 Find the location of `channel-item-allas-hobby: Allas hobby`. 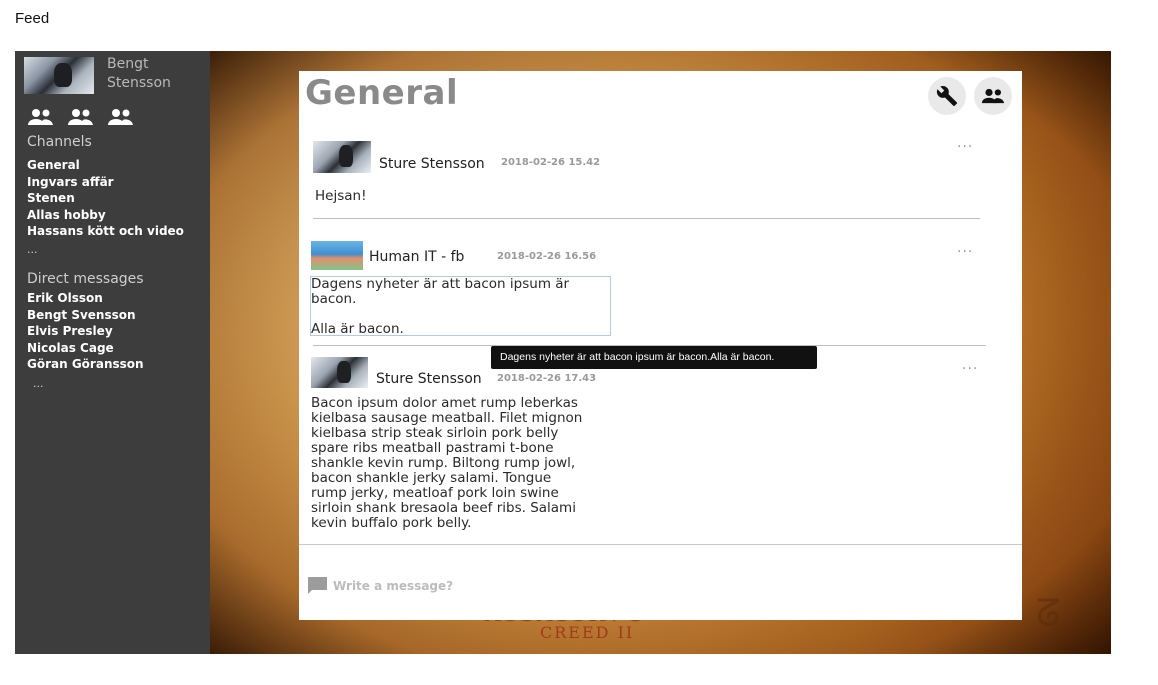

channel-item-allas-hobby: Allas hobby is located at coordinates (105, 215).